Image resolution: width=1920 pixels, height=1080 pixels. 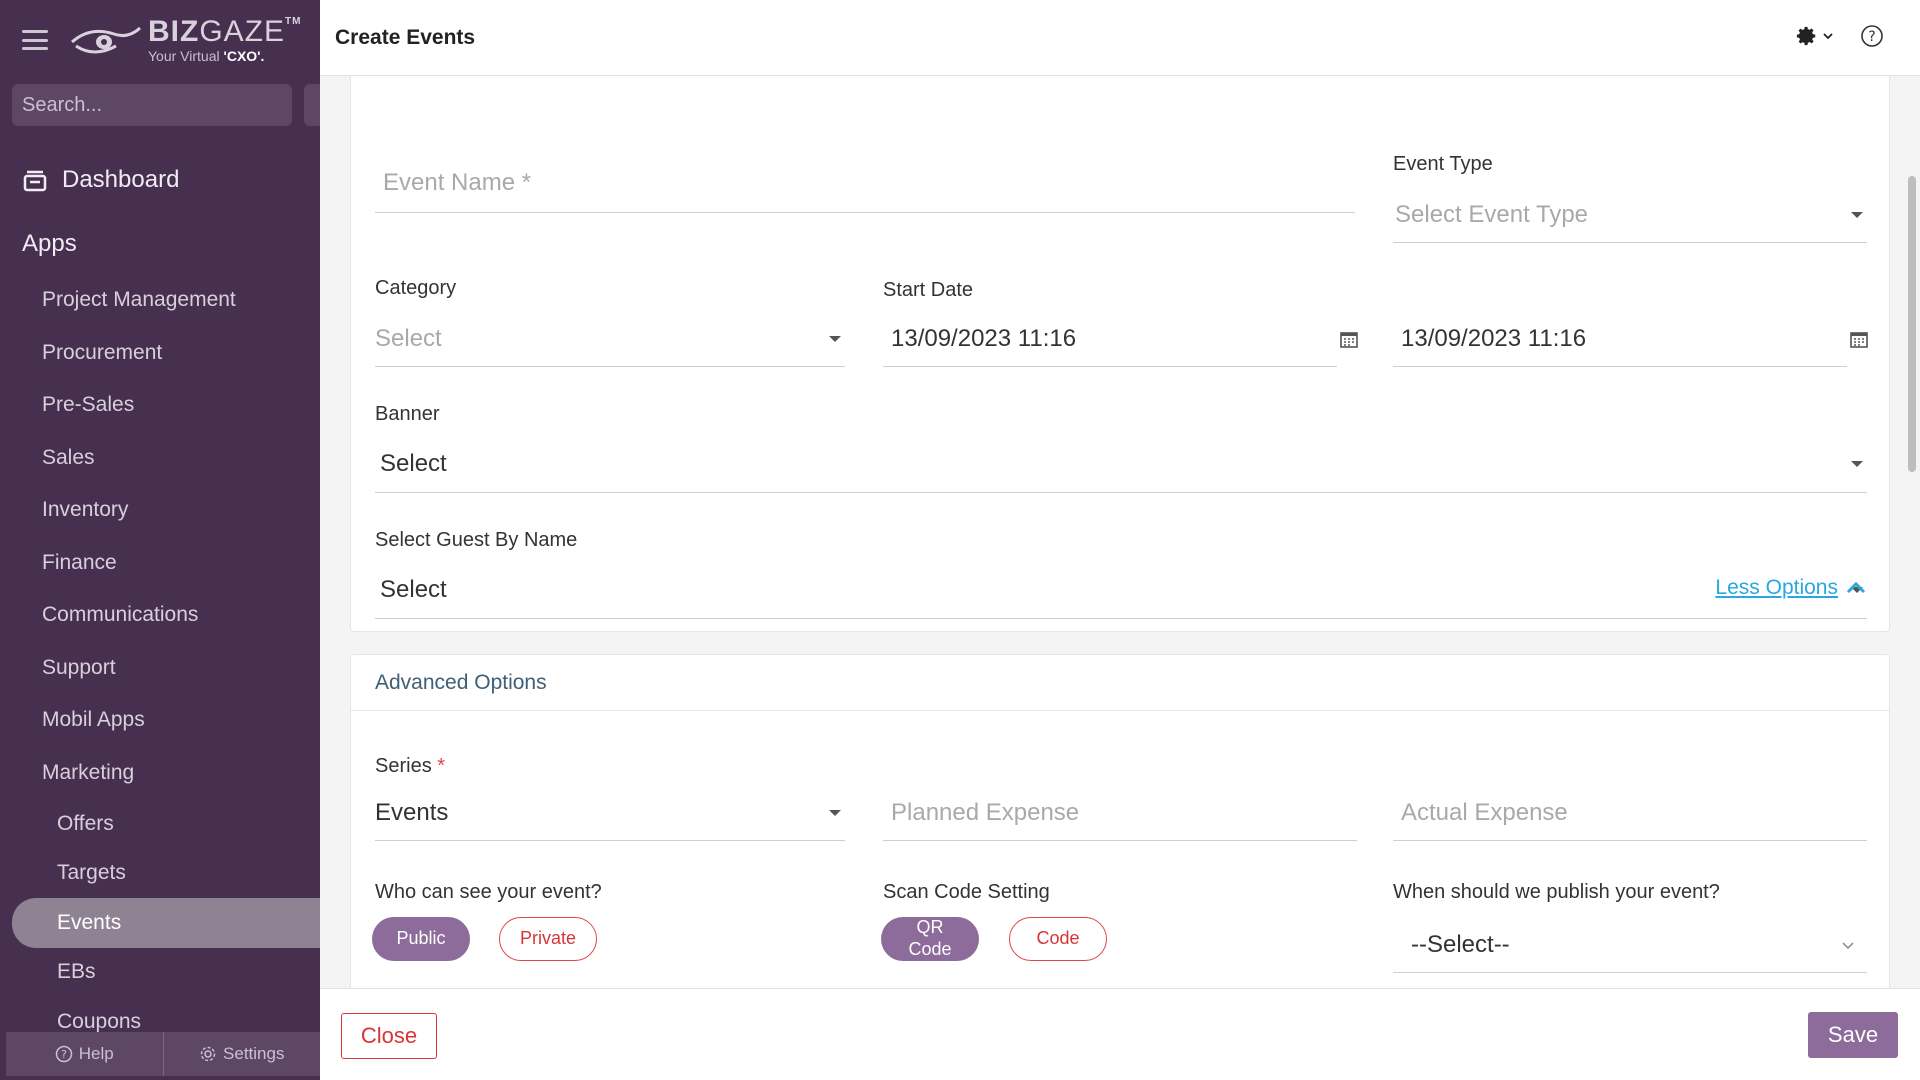 What do you see at coordinates (441, 766) in the screenshot?
I see `required-marker: *` at bounding box center [441, 766].